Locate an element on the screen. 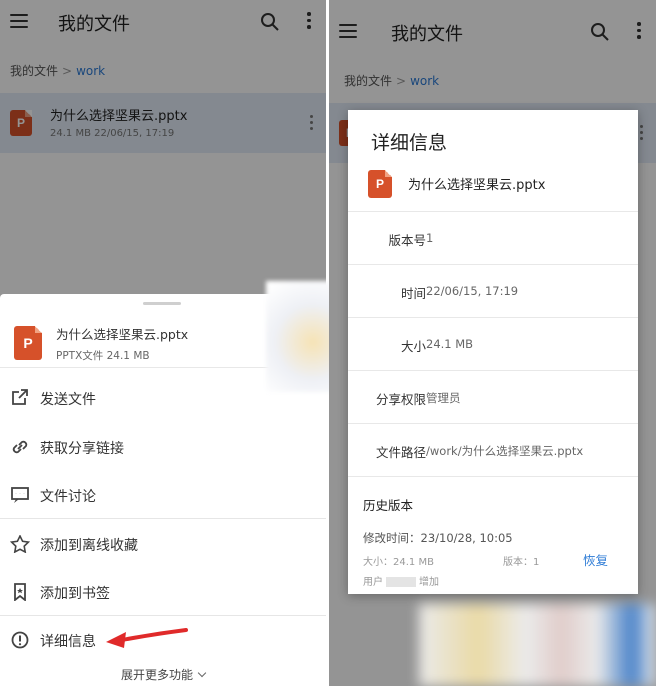 The height and width of the screenshot is (686, 656). sheet-file-name: 为什么选择坚果云.pptx is located at coordinates (122, 334).